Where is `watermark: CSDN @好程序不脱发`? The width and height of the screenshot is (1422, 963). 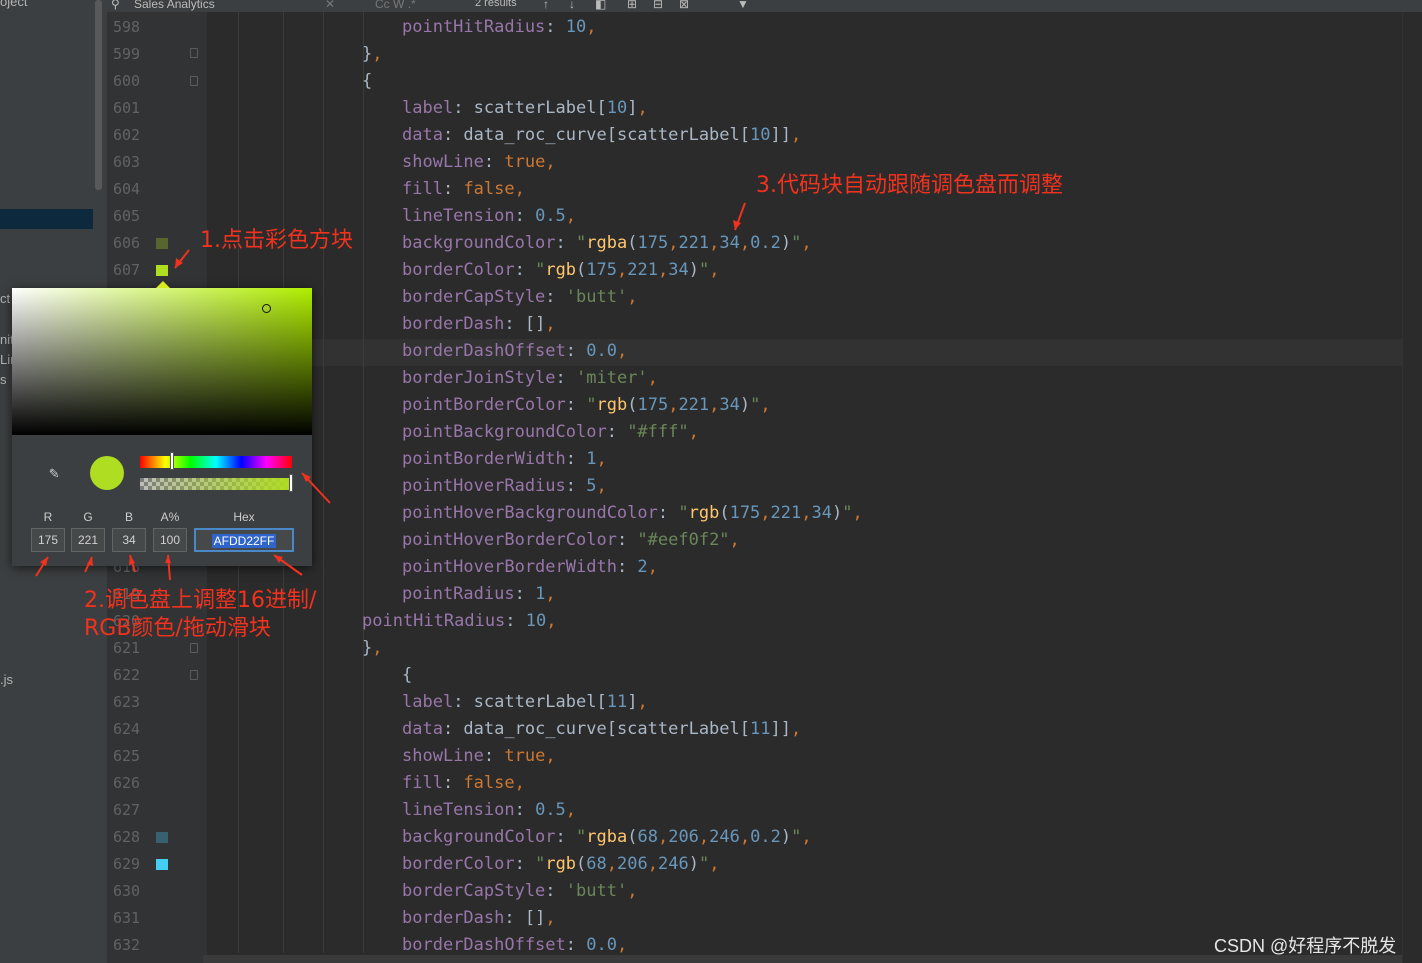 watermark: CSDN @好程序不脱发 is located at coordinates (1305, 946).